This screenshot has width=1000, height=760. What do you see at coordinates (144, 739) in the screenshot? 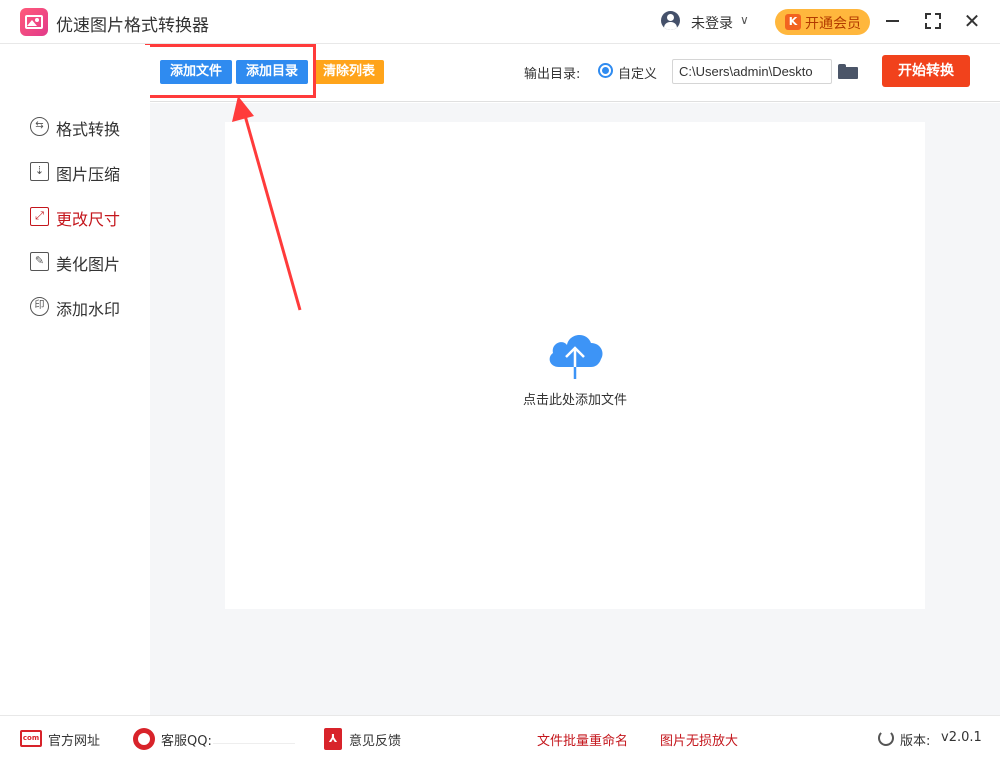
I see `qq-icon` at bounding box center [144, 739].